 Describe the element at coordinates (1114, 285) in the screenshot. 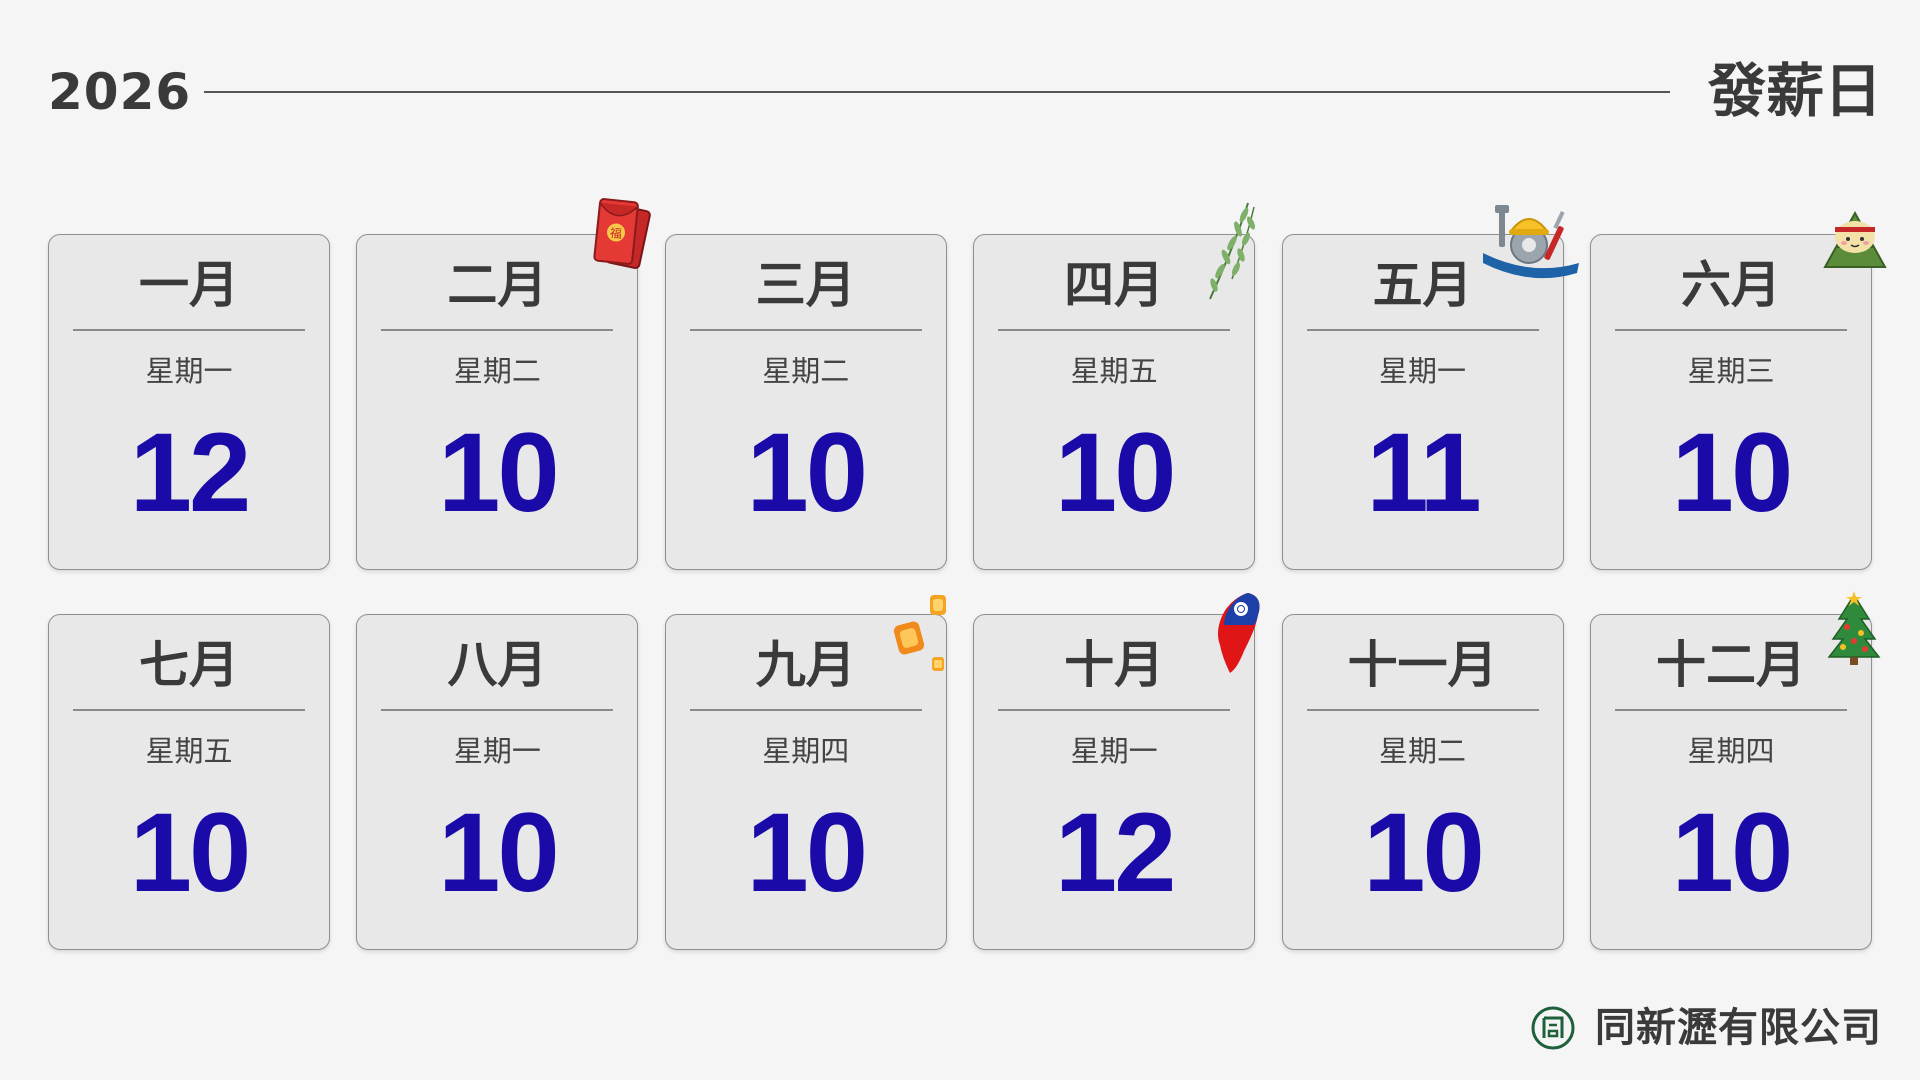

I see `month-label: 四月` at that location.